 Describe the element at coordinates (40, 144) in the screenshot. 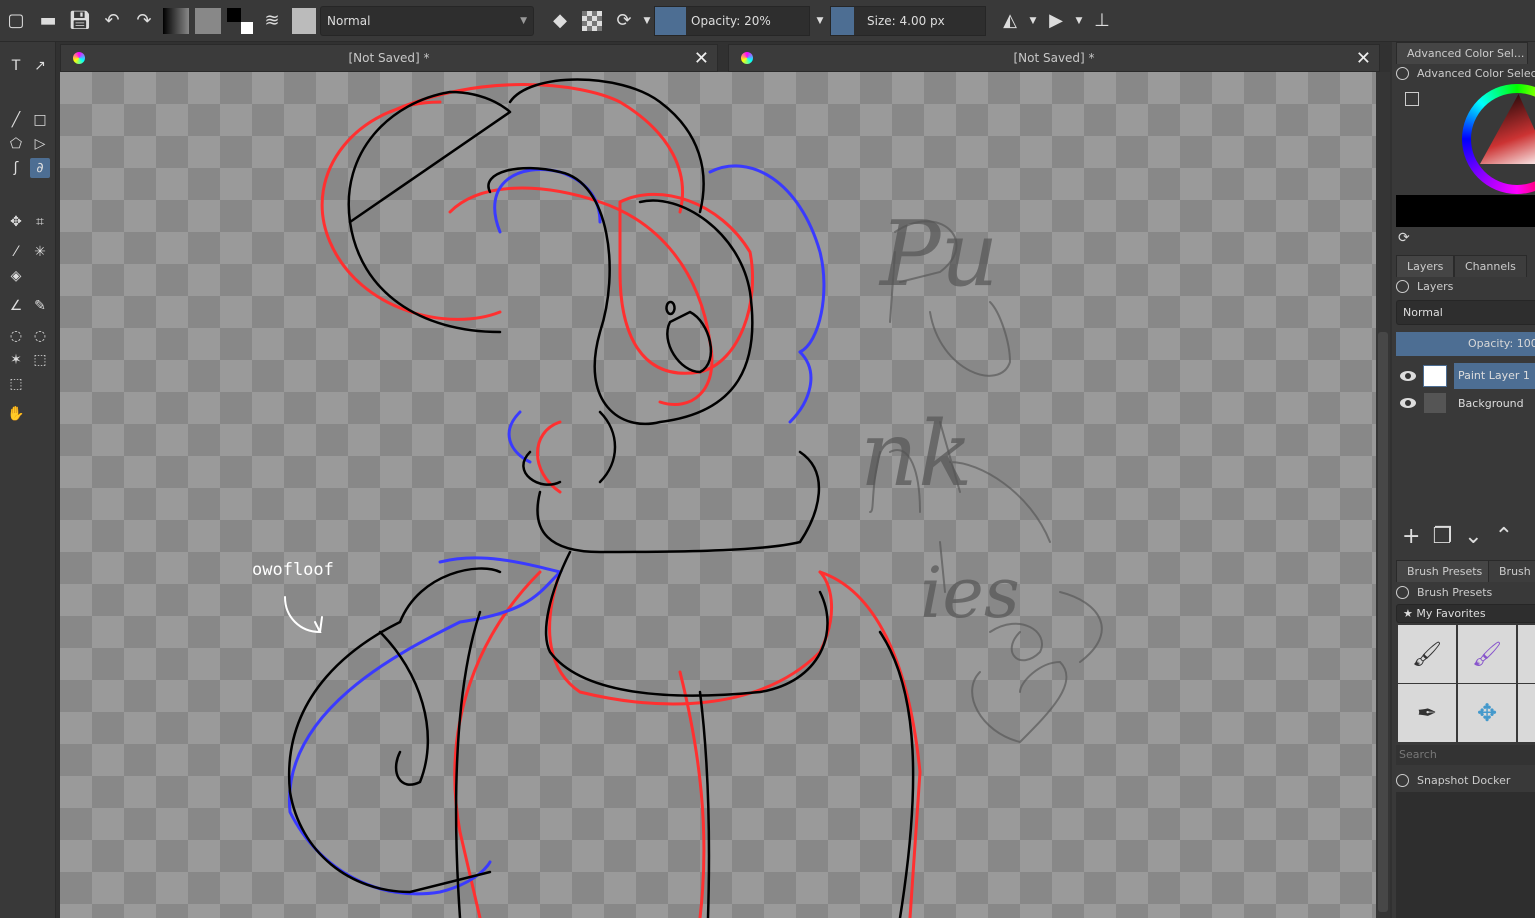

I see `polyline-tool-icon: ▷` at that location.